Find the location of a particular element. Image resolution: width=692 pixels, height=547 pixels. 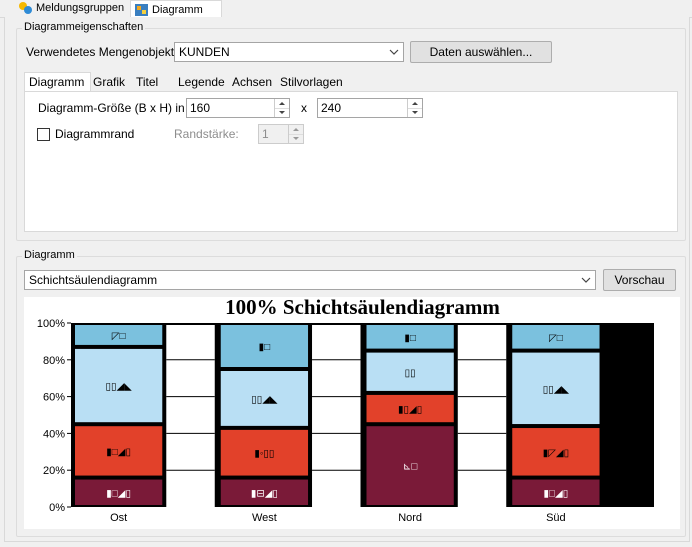

y-tick-label: 80% is located at coordinates (54, 361).